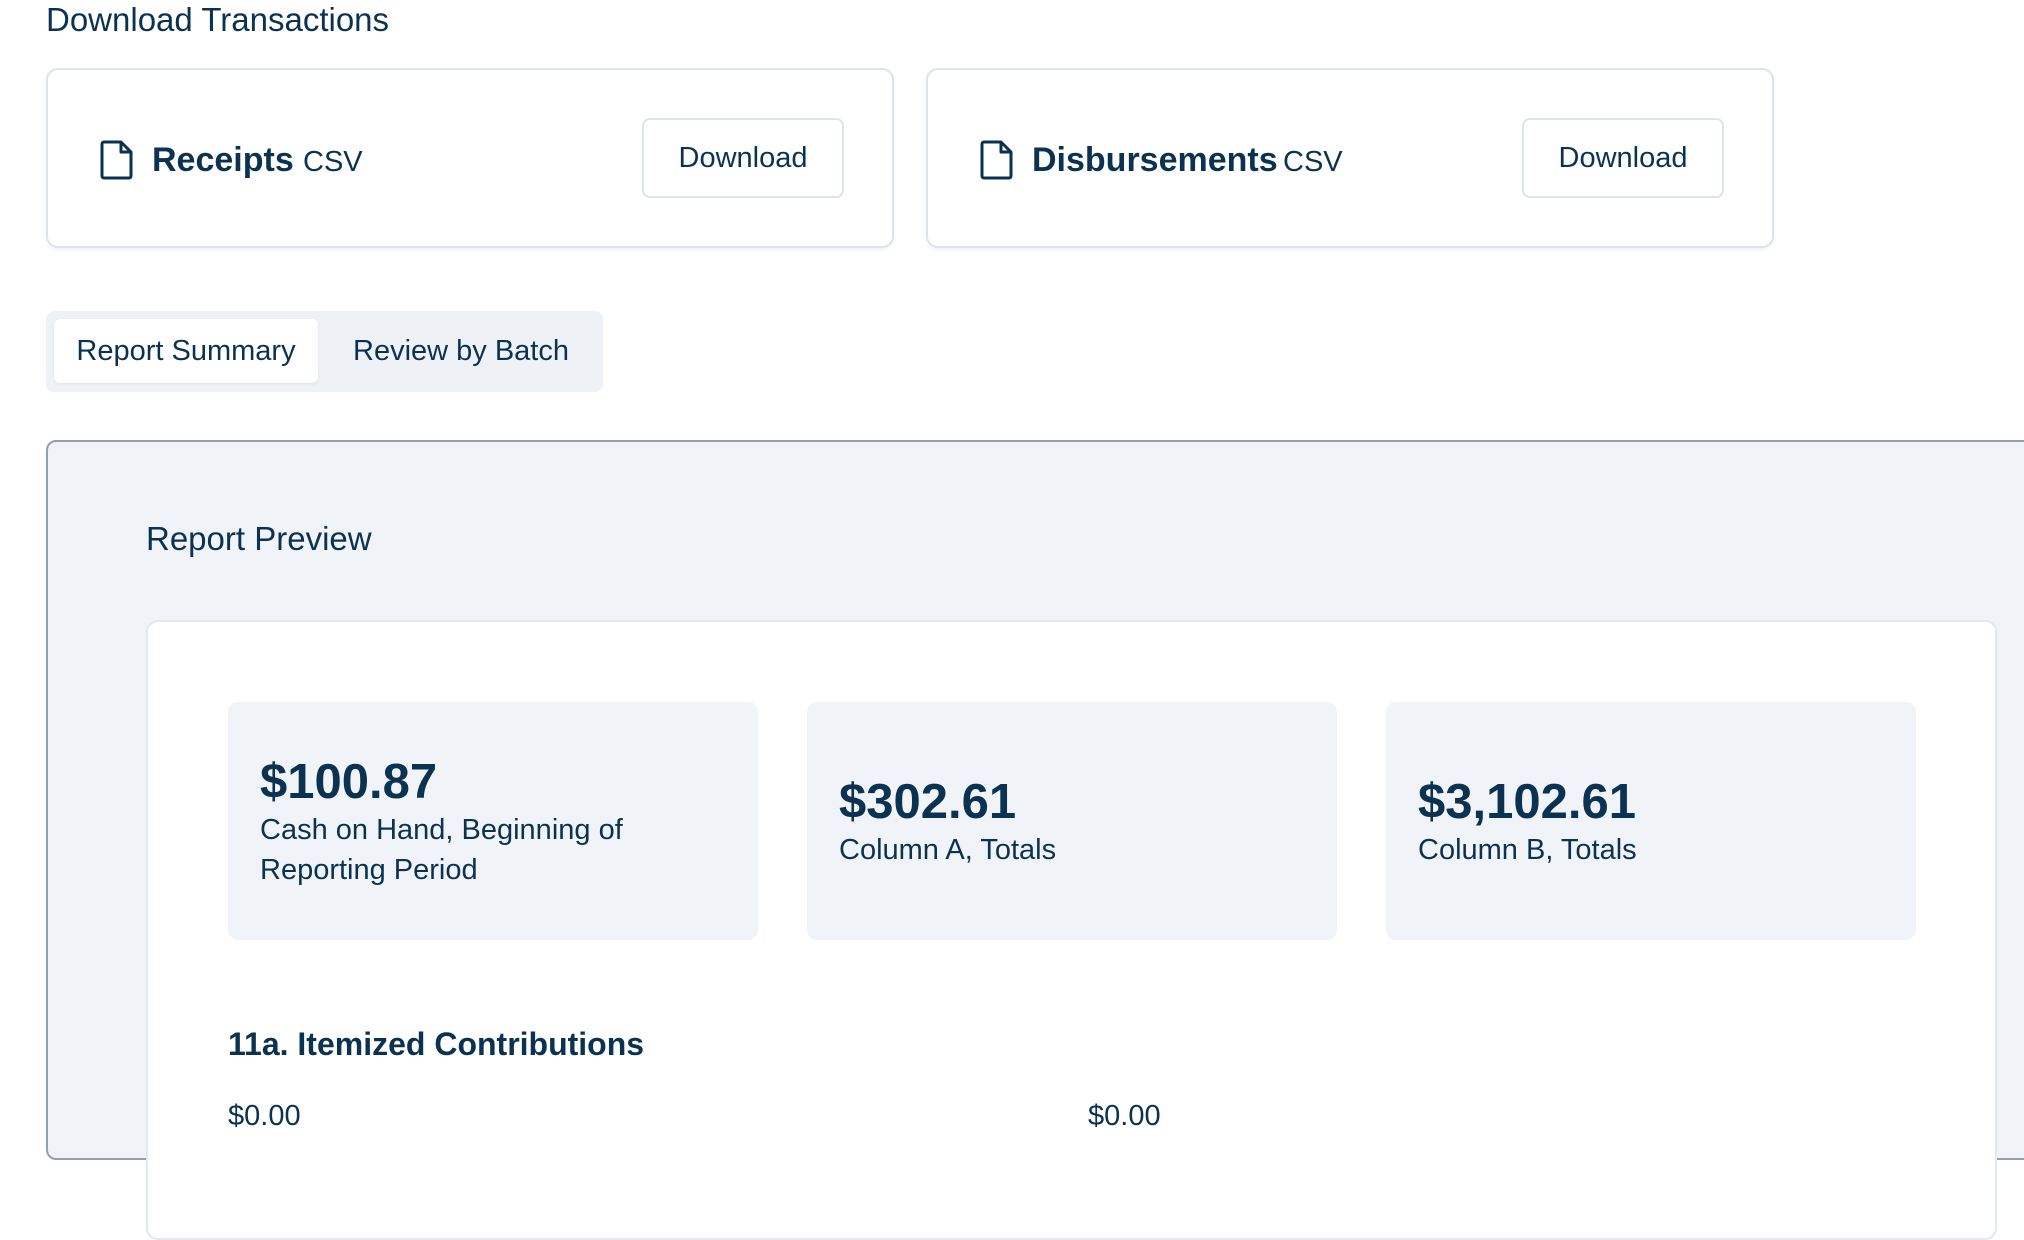 The image size is (2024, 1240). What do you see at coordinates (333, 162) in the screenshot?
I see `receipts-format-label: CSV` at bounding box center [333, 162].